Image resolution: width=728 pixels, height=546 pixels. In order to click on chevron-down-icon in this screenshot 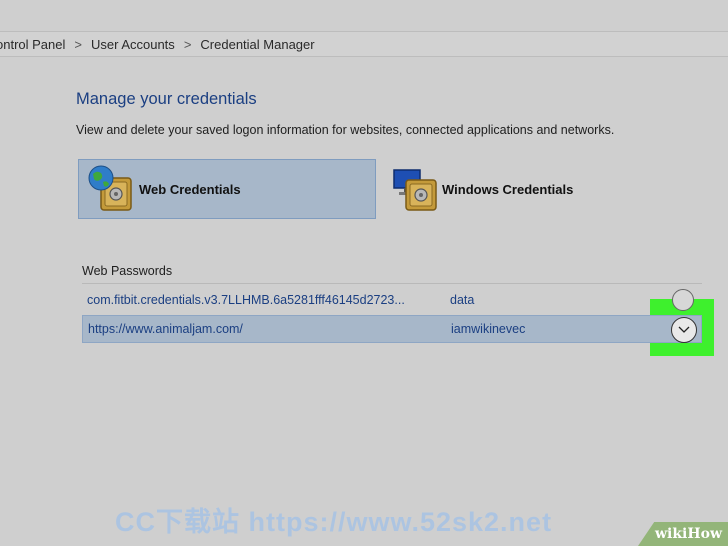, I will do `click(684, 329)`.